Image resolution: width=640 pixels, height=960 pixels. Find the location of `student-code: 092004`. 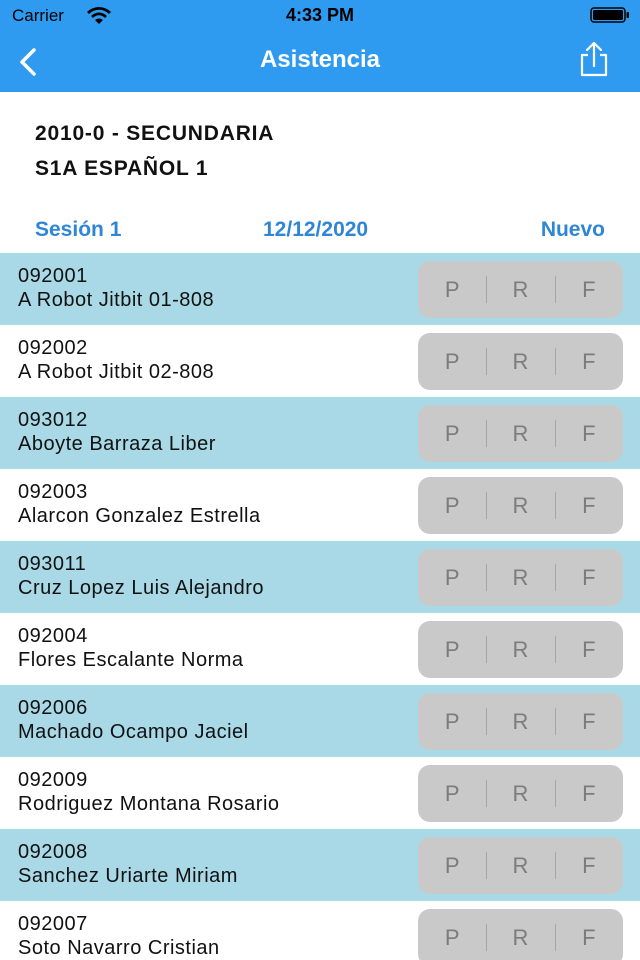

student-code: 092004 is located at coordinates (53, 636).